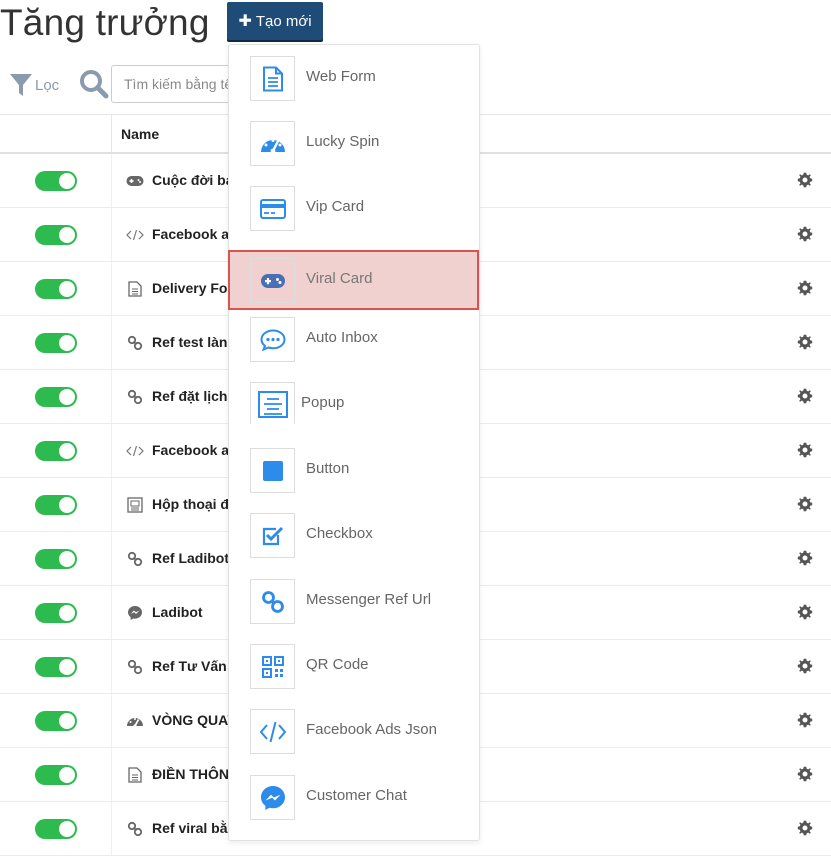 The width and height of the screenshot is (831, 856). Describe the element at coordinates (272, 601) in the screenshot. I see `messenger-ref-url-icon` at that location.